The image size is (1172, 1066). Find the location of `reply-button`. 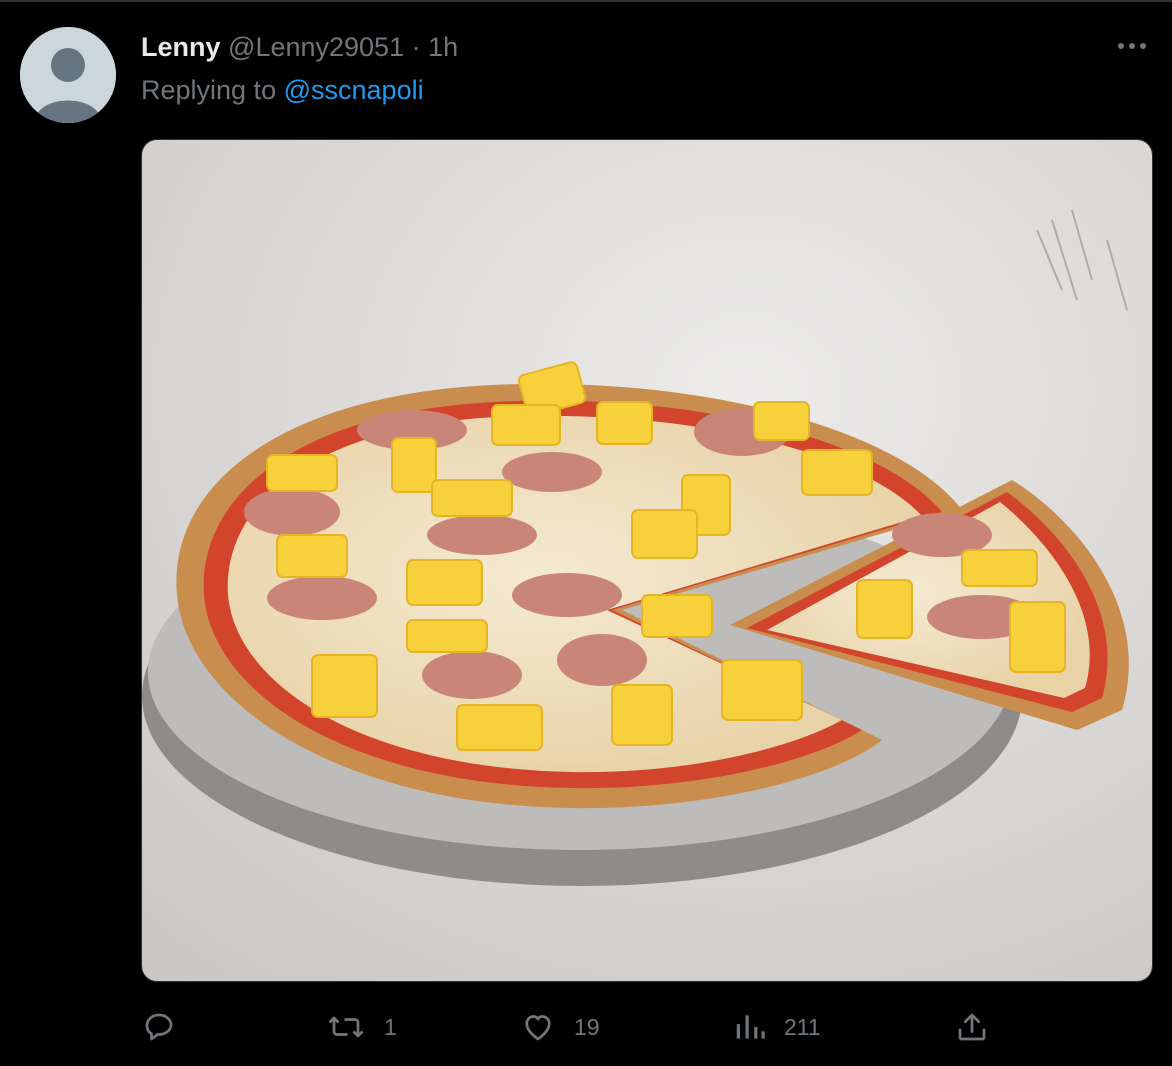

reply-button is located at coordinates (168, 1027).